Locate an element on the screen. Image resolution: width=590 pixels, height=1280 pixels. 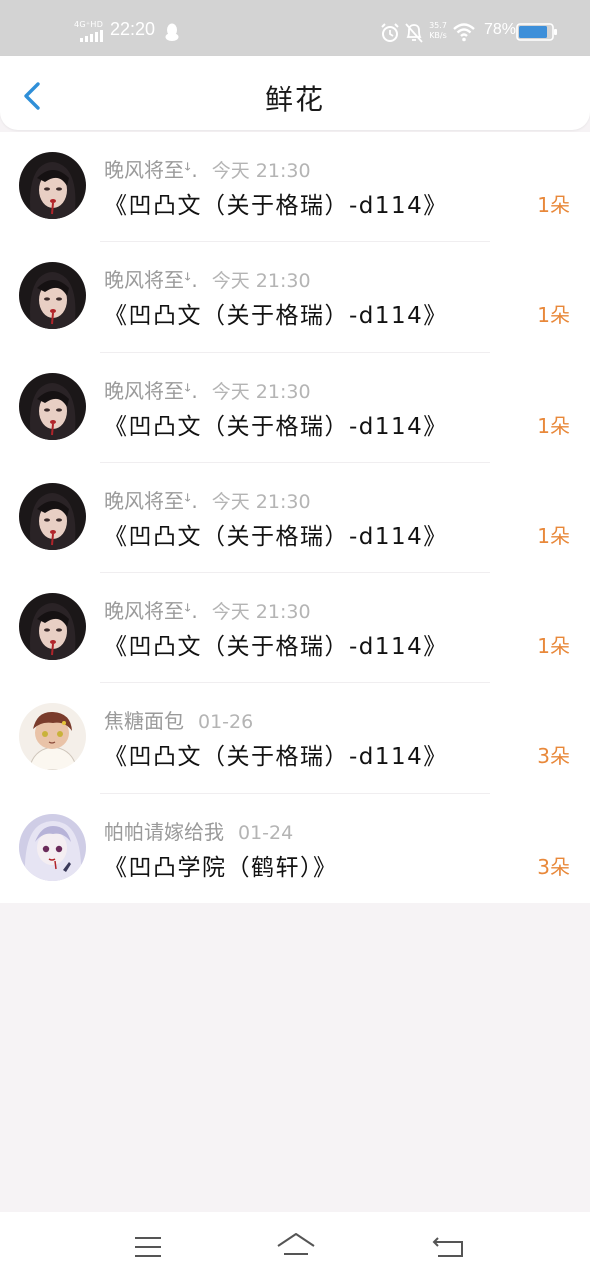
send-time: 01-26 is located at coordinates (226, 722).